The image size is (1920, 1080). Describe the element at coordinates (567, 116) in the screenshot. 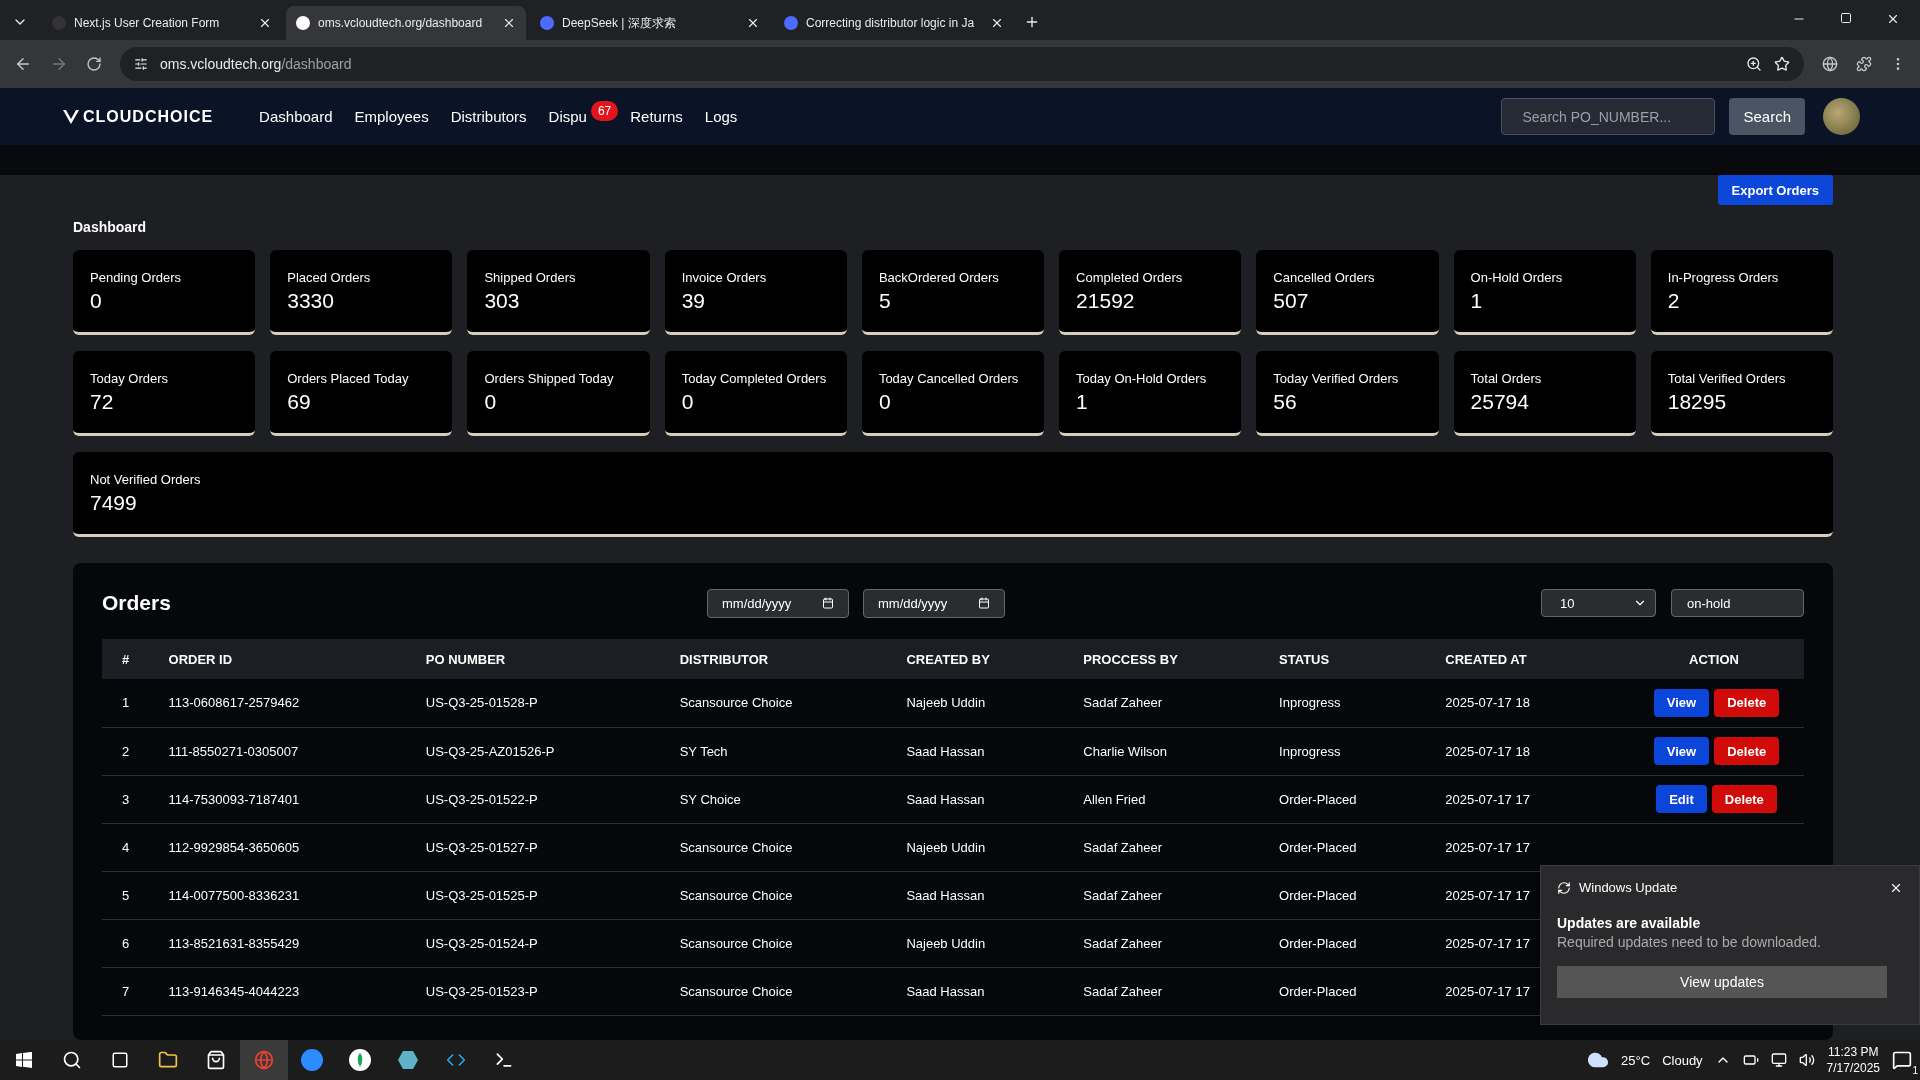

I see `nav-link: Dispu` at that location.